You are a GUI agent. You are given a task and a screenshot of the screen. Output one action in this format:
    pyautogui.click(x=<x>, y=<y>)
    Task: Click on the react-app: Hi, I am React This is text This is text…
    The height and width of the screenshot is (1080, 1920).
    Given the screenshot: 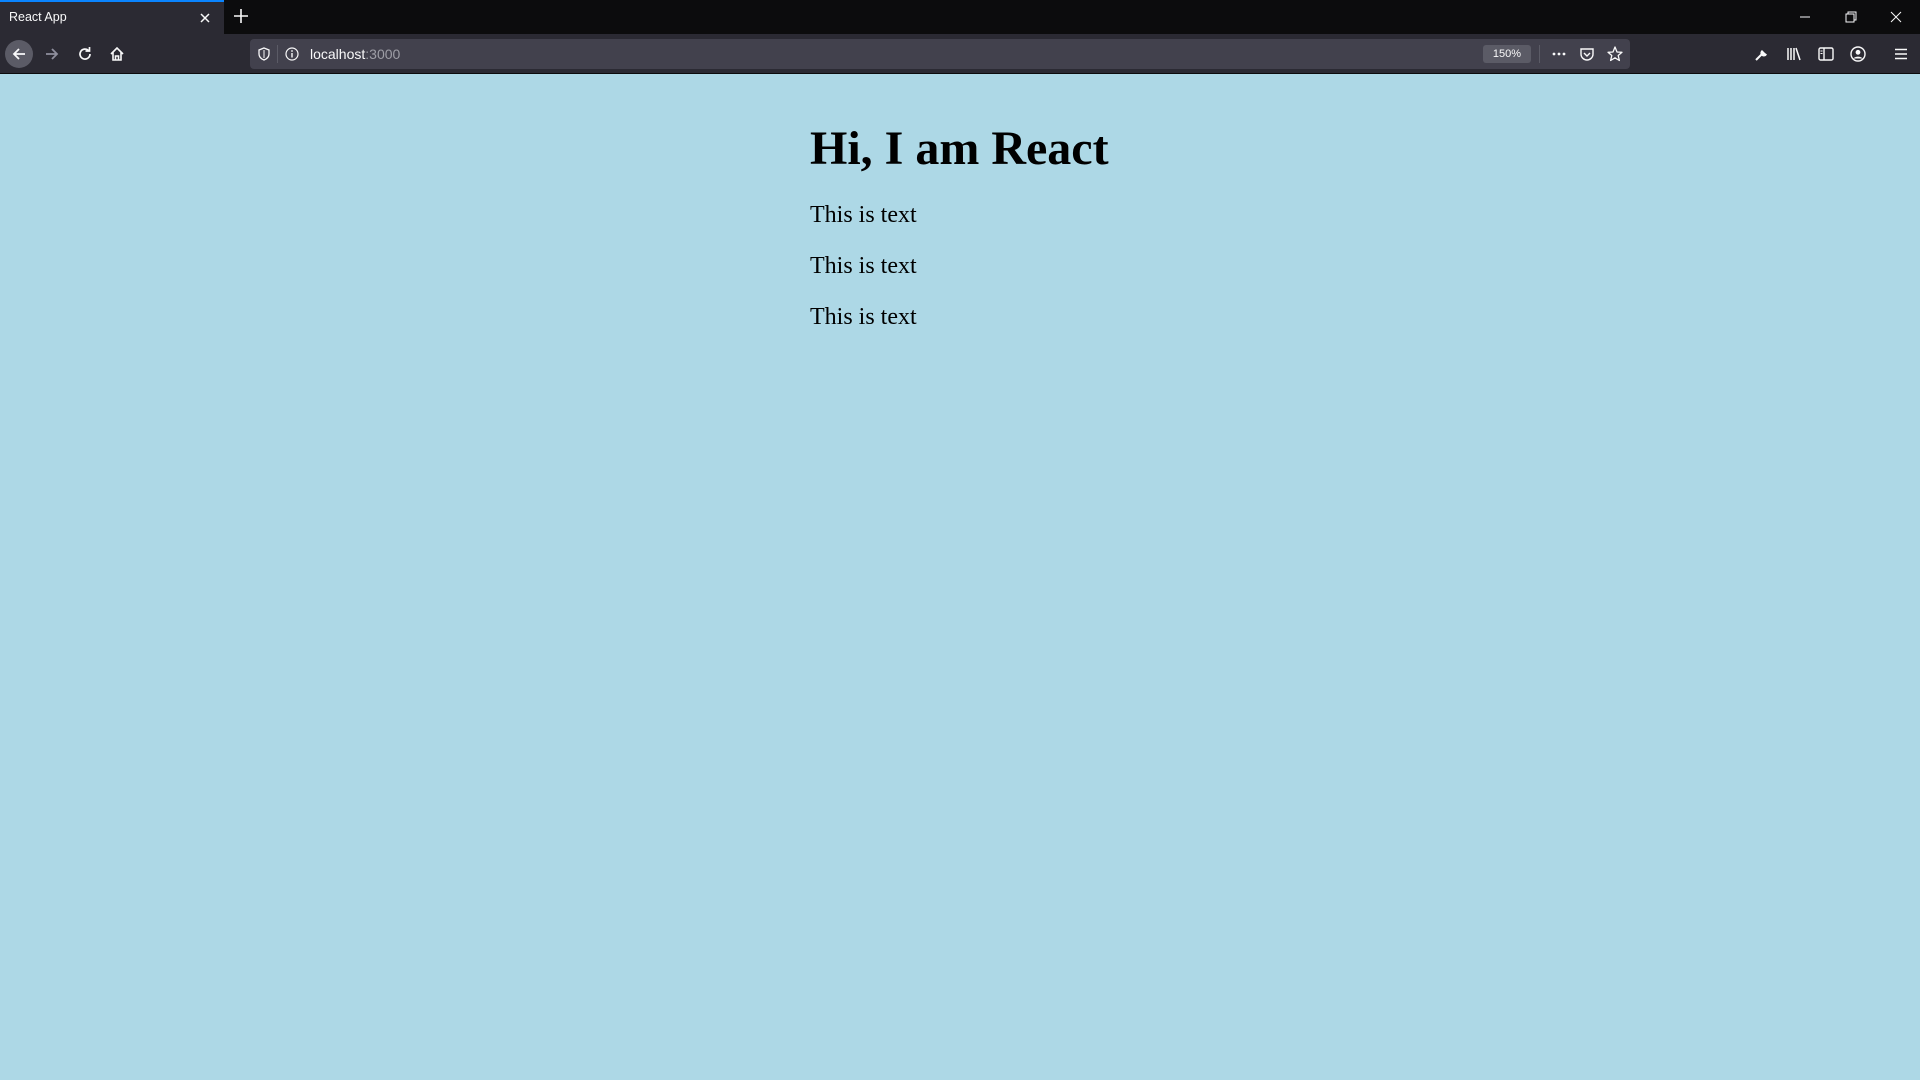 What is the action you would take?
    pyautogui.click(x=959, y=203)
    